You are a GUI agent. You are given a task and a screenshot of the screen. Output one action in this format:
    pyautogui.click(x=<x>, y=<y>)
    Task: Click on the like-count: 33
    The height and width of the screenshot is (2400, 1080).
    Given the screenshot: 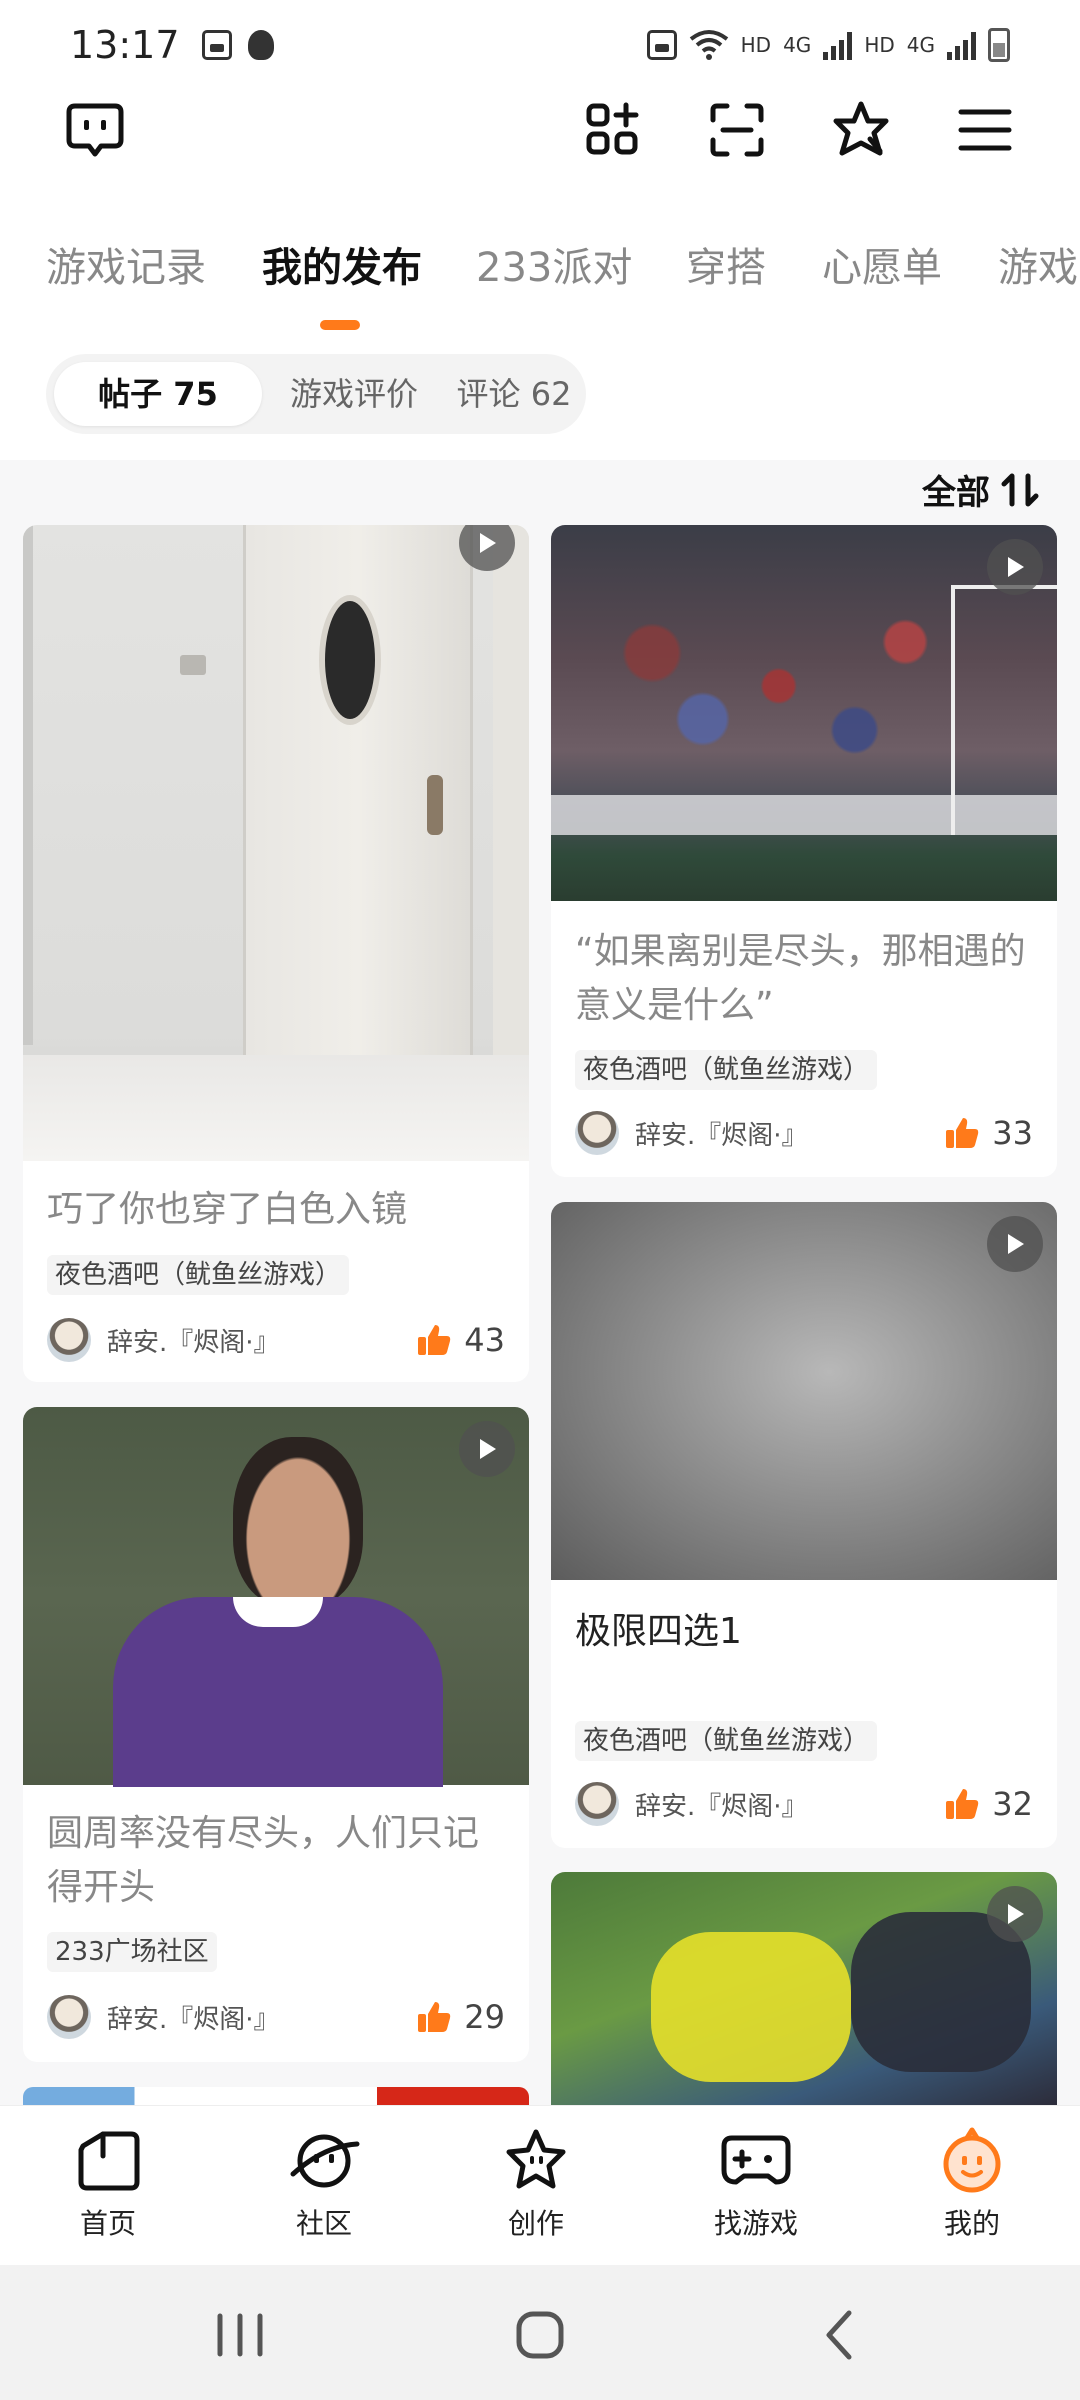 What is the action you would take?
    pyautogui.click(x=1012, y=1133)
    